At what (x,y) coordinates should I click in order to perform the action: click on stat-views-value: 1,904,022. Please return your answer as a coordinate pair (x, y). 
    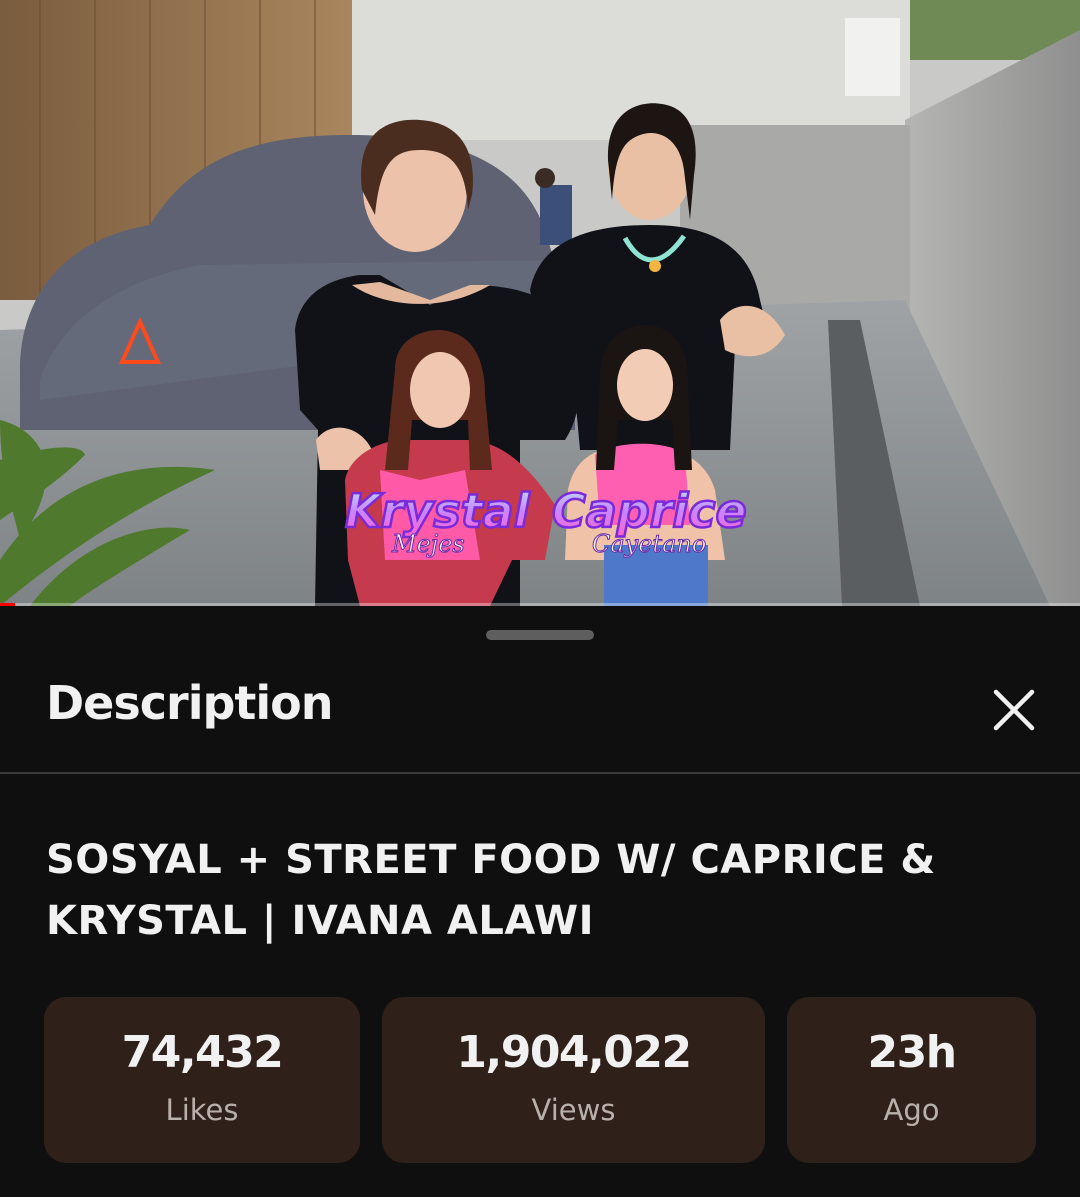
    Looking at the image, I should click on (574, 1052).